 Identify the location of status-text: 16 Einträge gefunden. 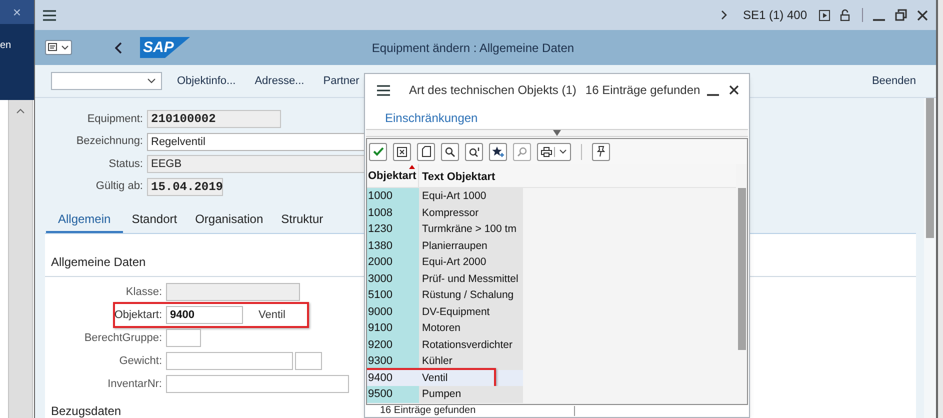
(428, 411).